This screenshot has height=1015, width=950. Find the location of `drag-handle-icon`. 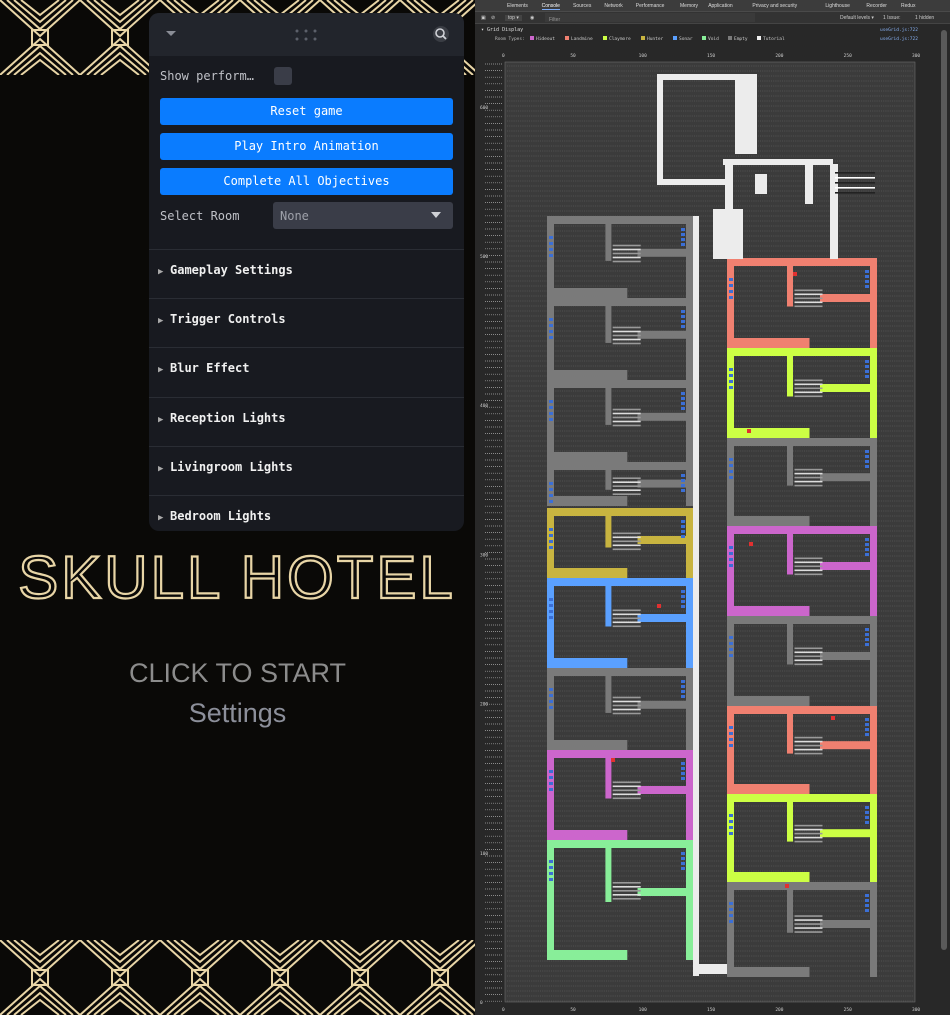

drag-handle-icon is located at coordinates (307, 35).